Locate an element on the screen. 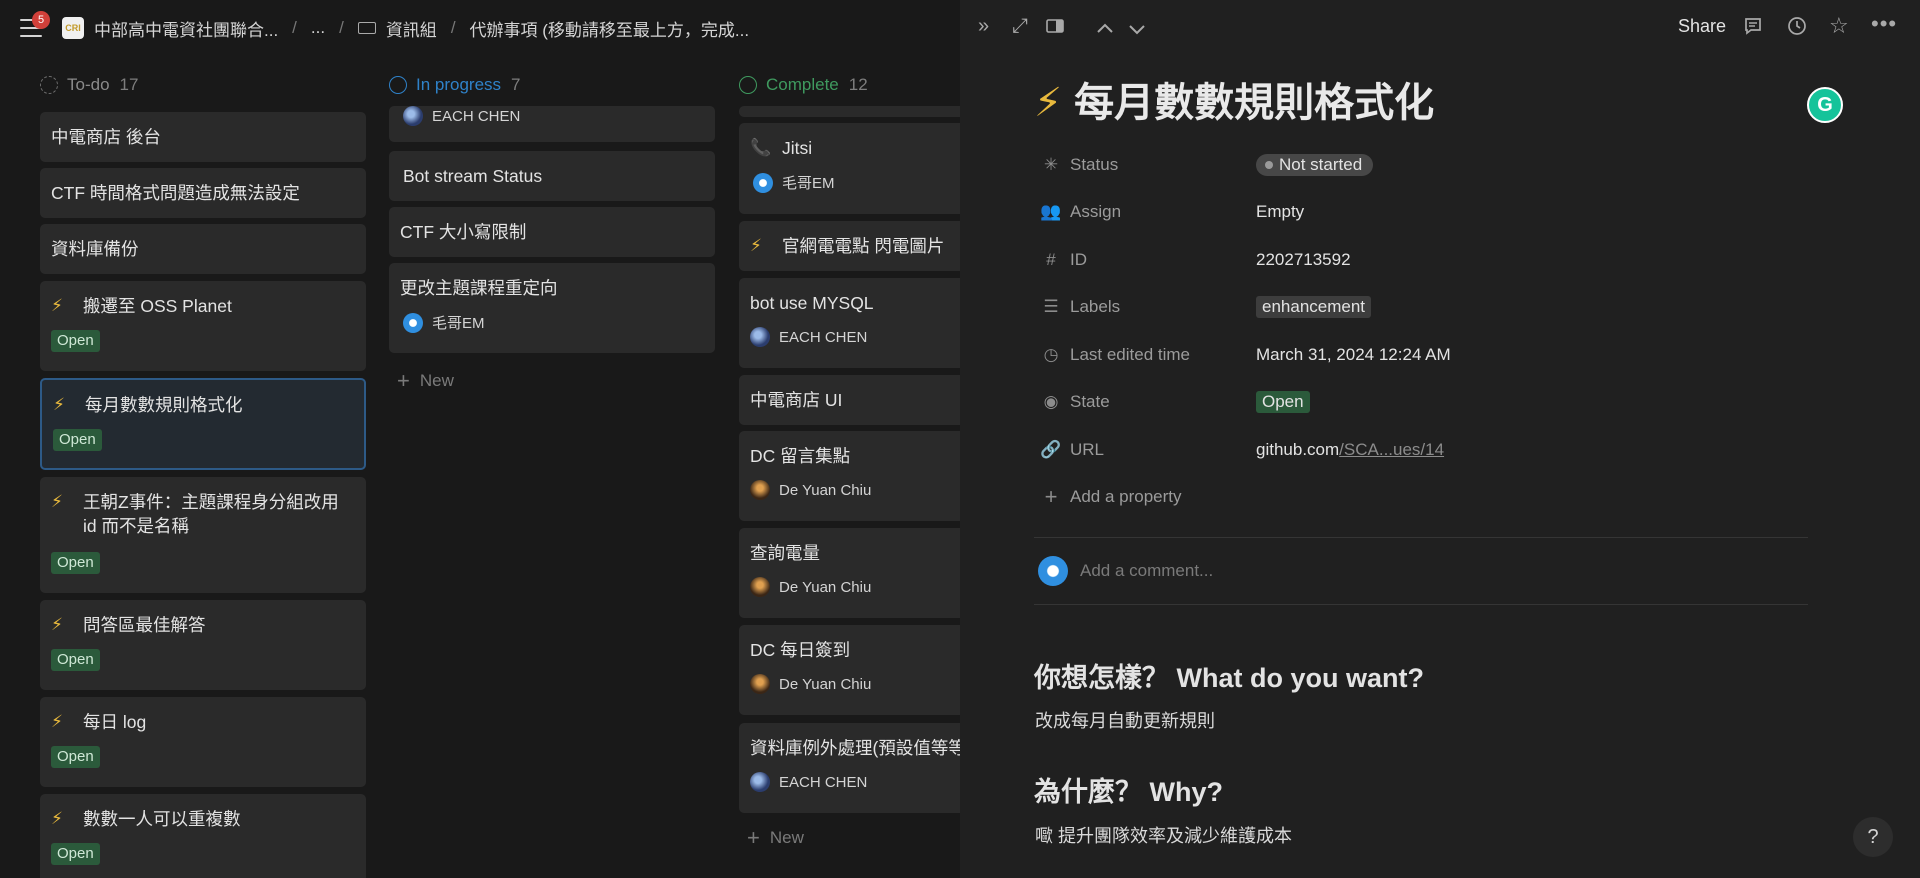 This screenshot has height=878, width=1920. chevron-down-icon is located at coordinates (1137, 30).